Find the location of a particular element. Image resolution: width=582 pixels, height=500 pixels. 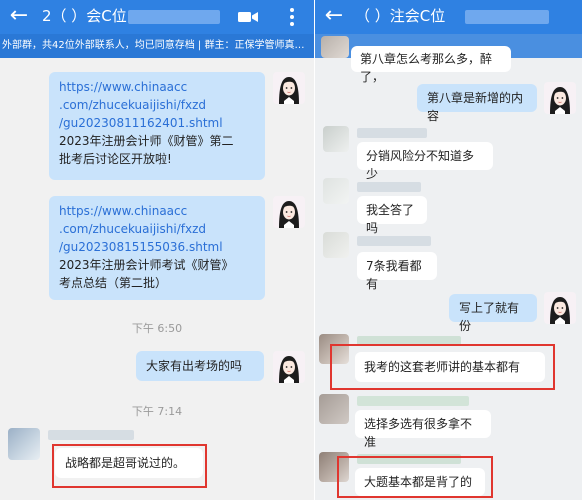

message-text: 2023年注册会计师《财管》第二 is located at coordinates (146, 141).